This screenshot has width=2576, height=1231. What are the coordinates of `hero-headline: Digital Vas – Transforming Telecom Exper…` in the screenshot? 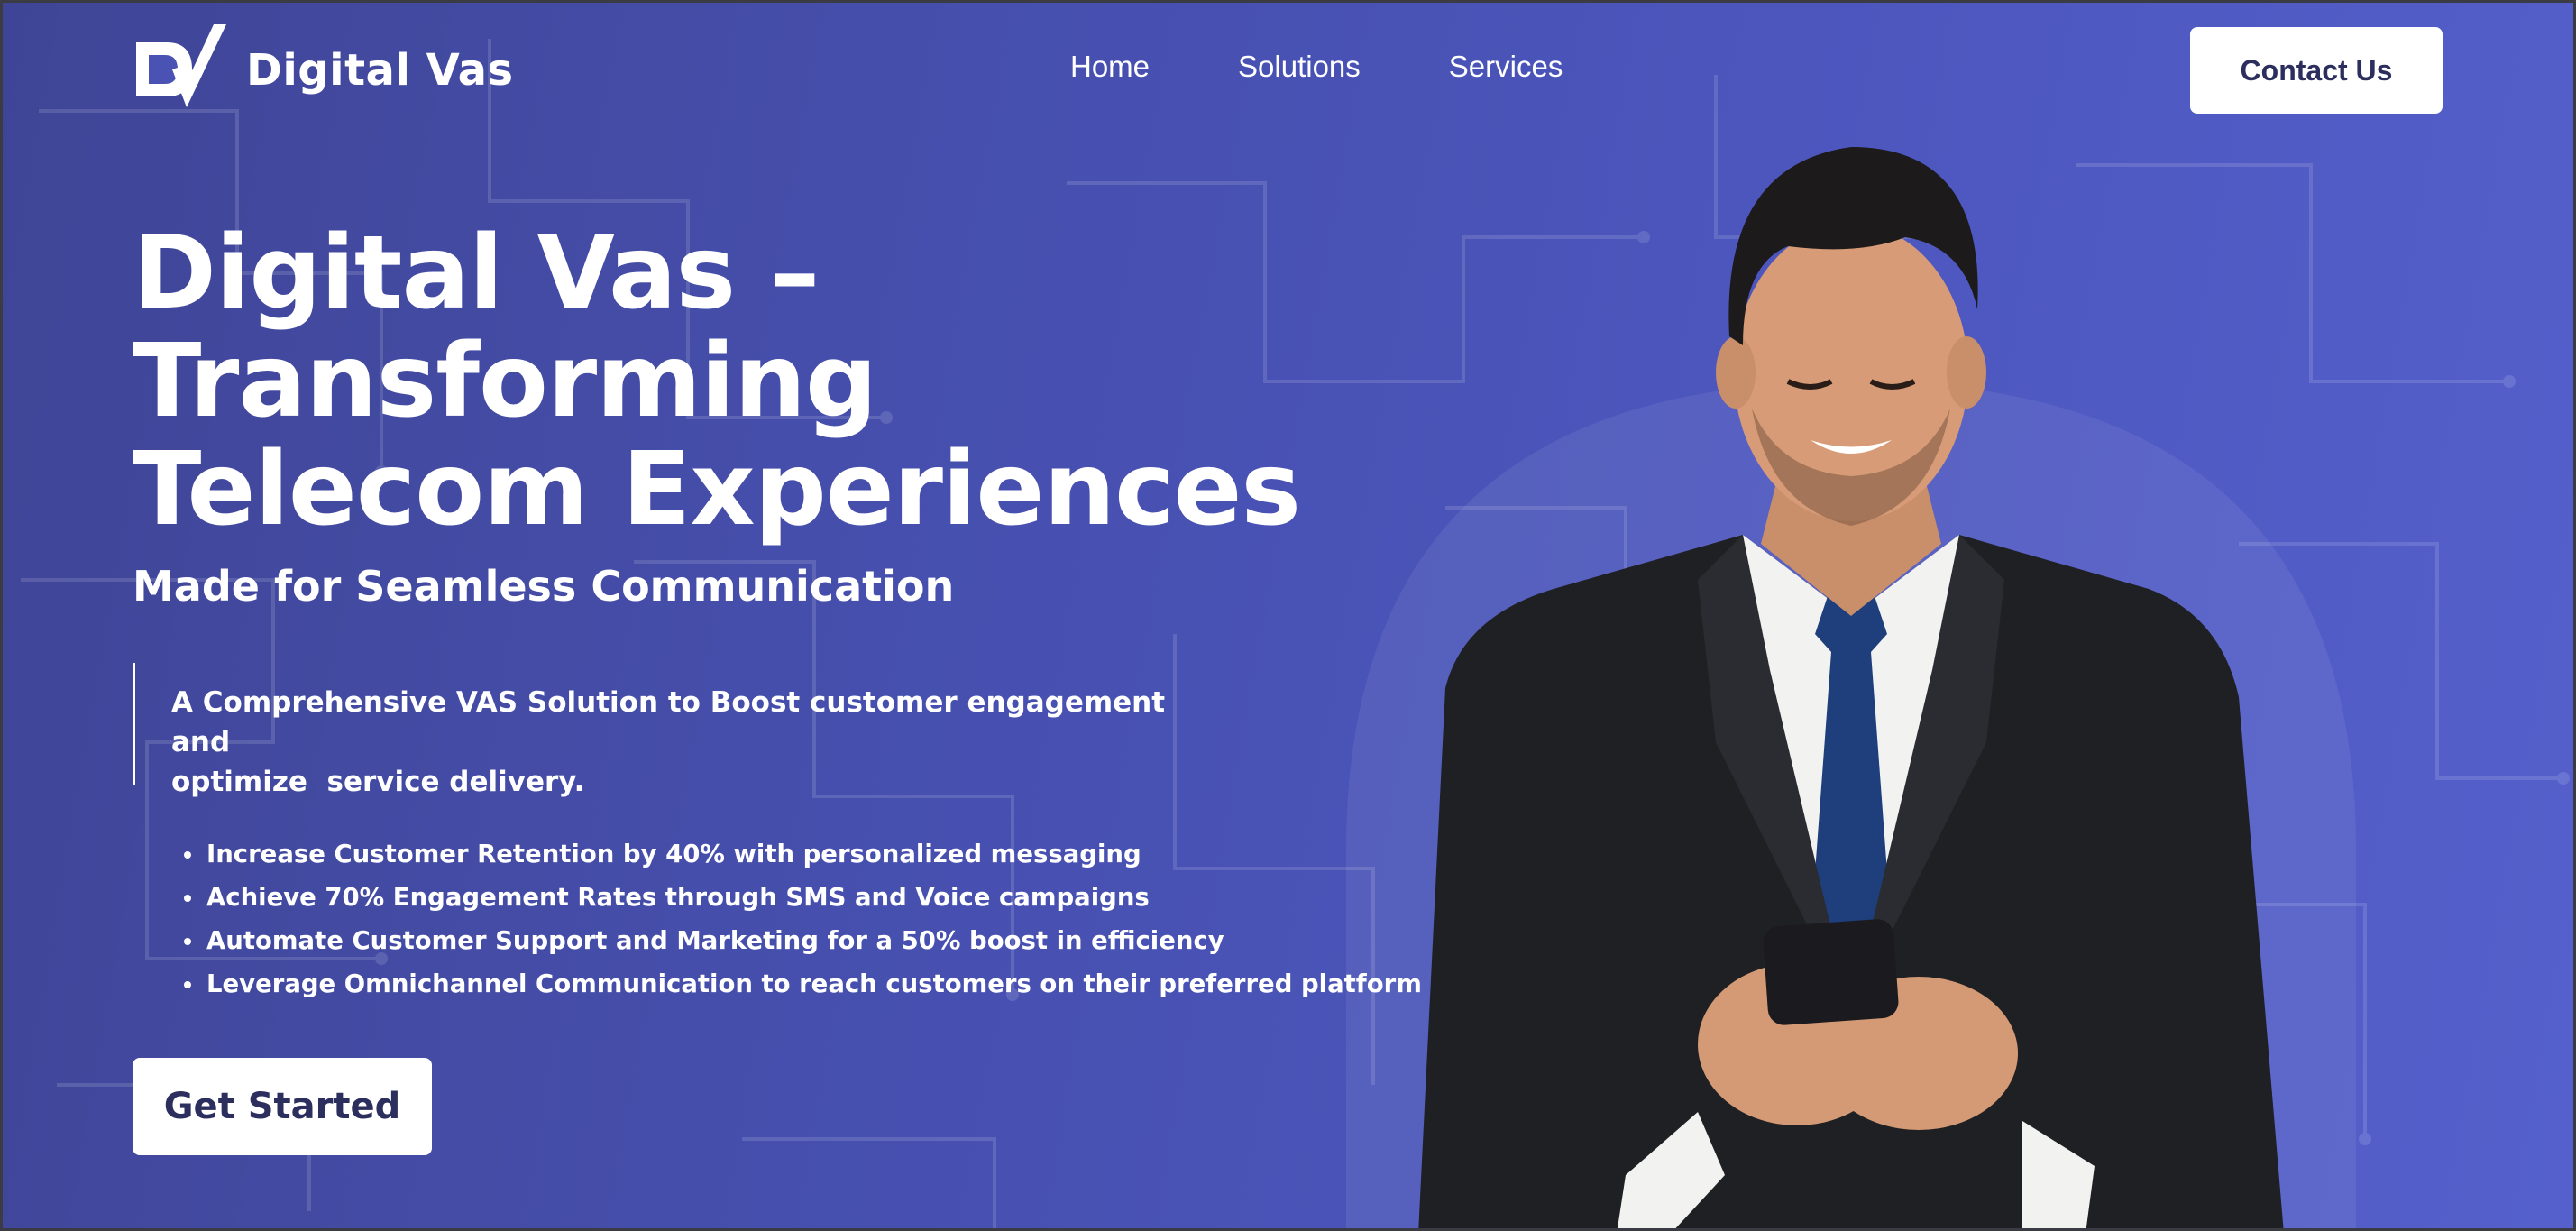 It's located at (719, 381).